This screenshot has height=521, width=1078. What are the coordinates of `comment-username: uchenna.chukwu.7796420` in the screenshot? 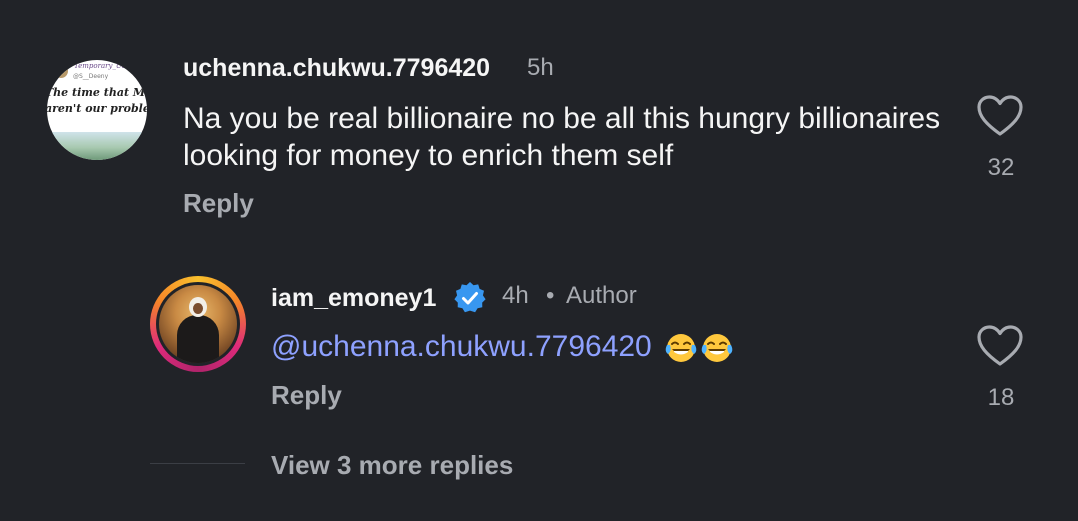 It's located at (336, 68).